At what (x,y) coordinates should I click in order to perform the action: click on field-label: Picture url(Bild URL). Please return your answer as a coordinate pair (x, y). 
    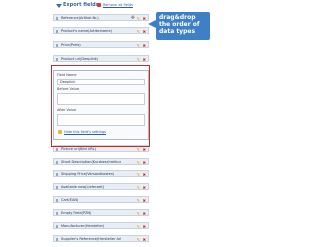
    Looking at the image, I should click on (79, 148).